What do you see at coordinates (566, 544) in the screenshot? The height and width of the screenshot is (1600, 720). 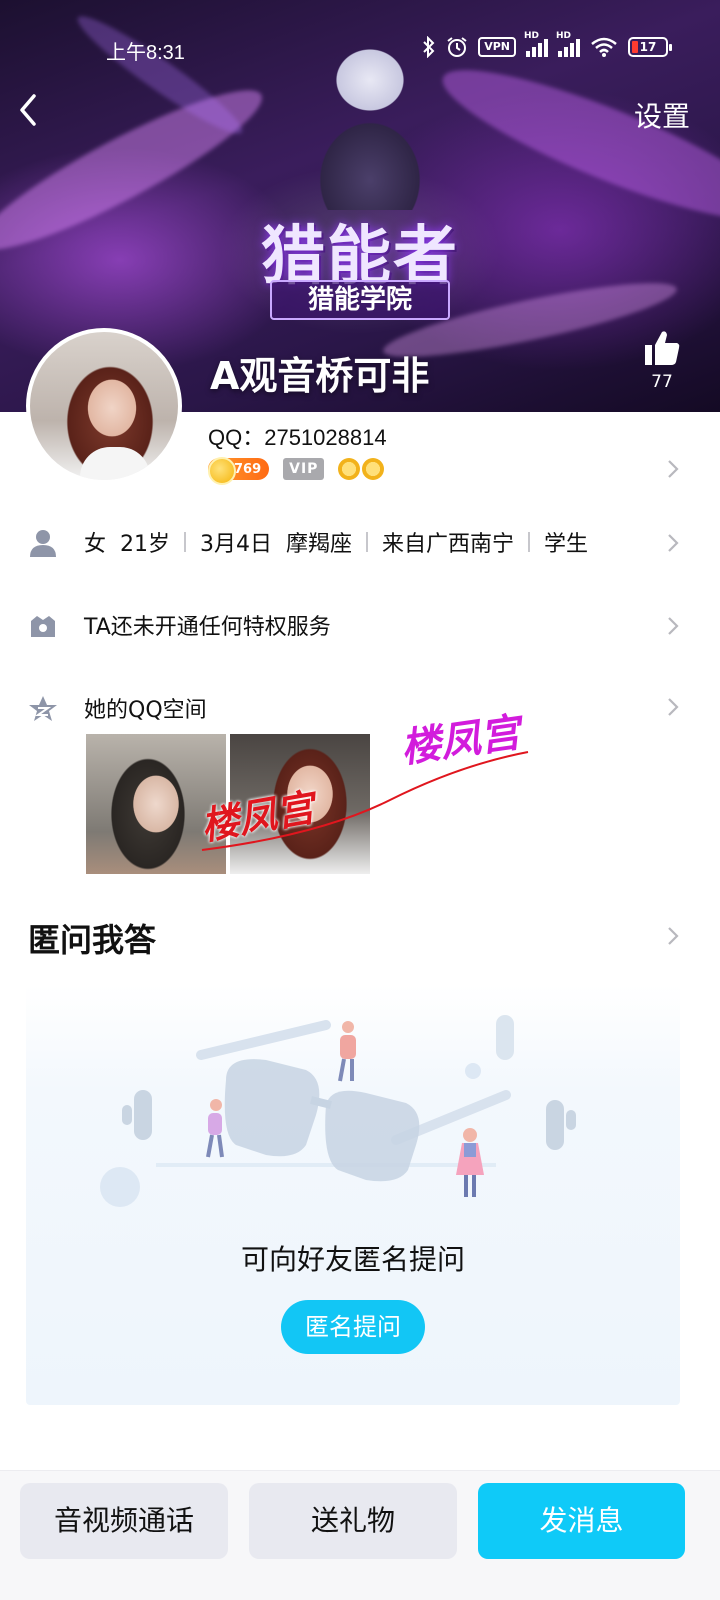 I see `occupation: 学生` at bounding box center [566, 544].